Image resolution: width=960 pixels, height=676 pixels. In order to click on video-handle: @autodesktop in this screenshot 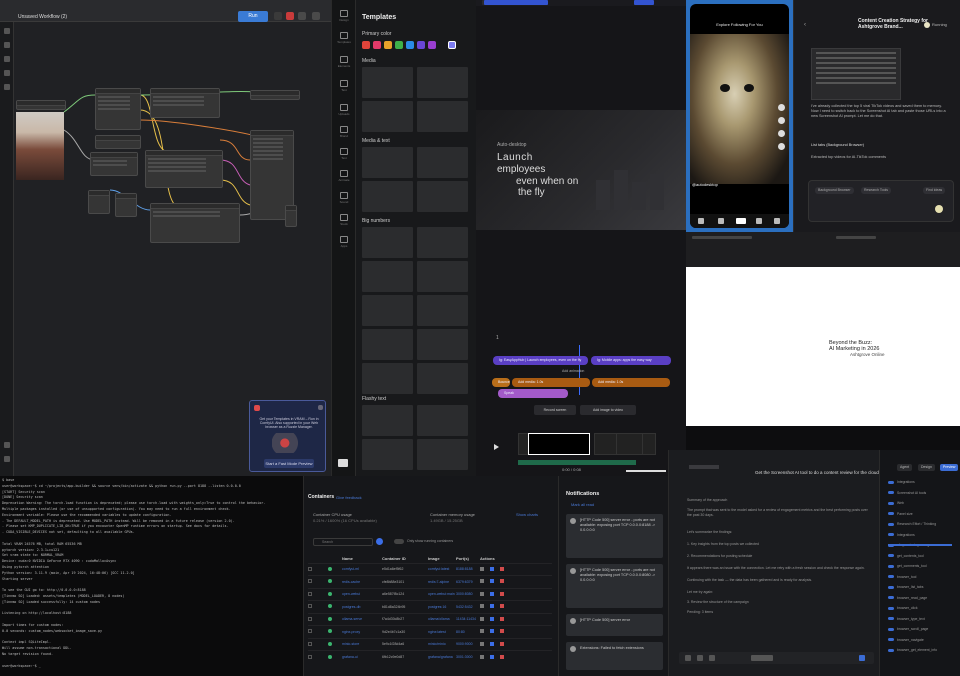, I will do `click(705, 184)`.